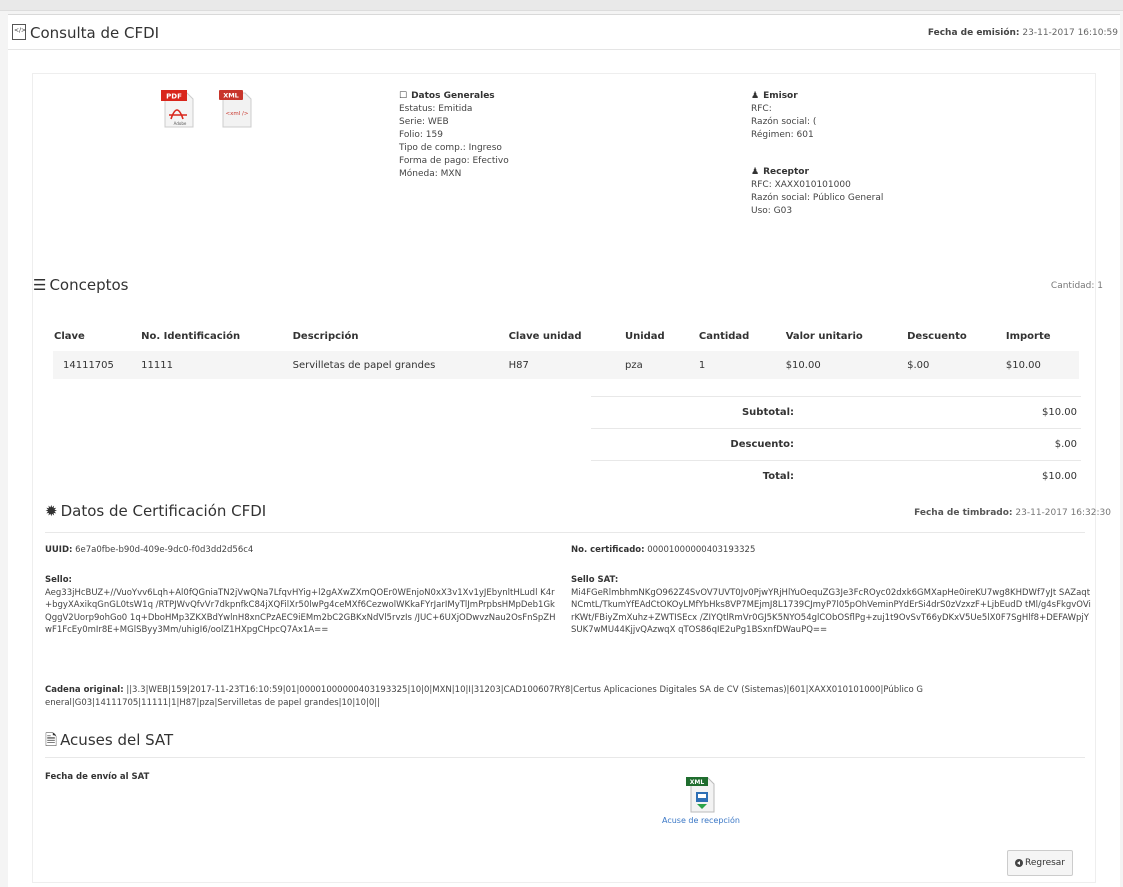 The width and height of the screenshot is (1123, 887). I want to click on sello-label: Sello:, so click(58, 580).